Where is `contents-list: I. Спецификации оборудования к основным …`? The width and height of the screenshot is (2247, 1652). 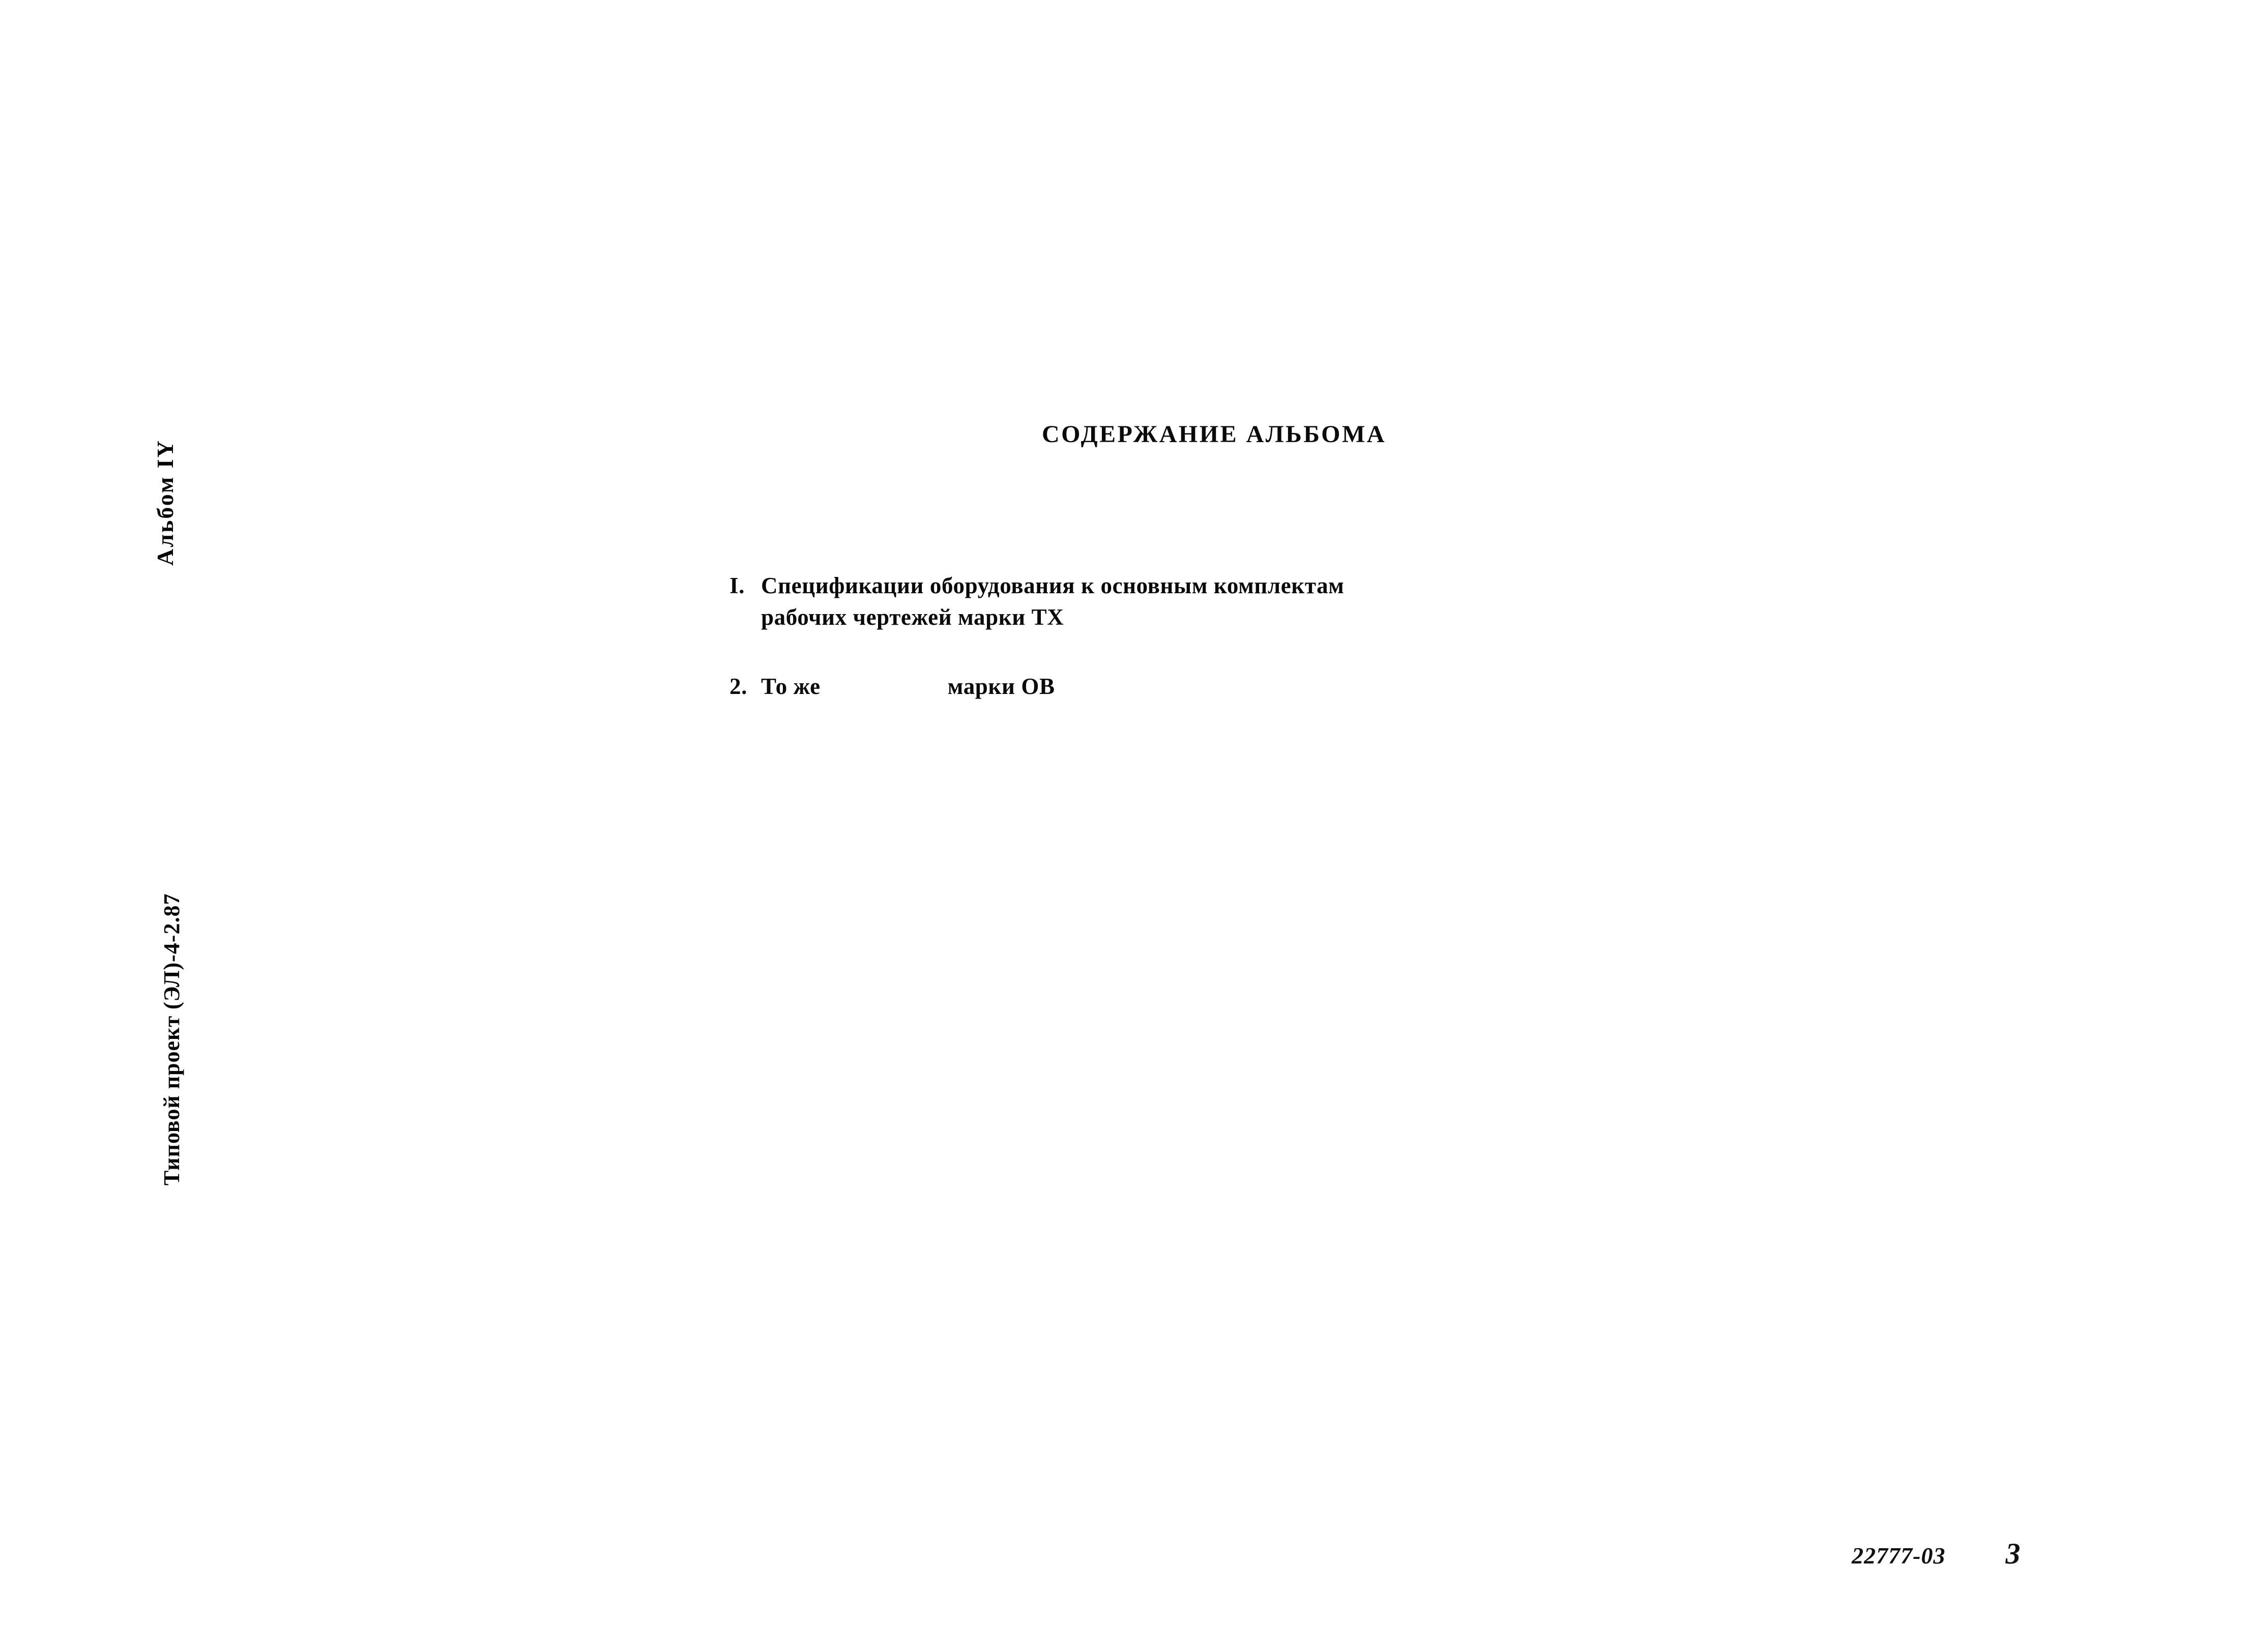
contents-list: I. Спецификации оборудования к основным … is located at coordinates (1161, 655).